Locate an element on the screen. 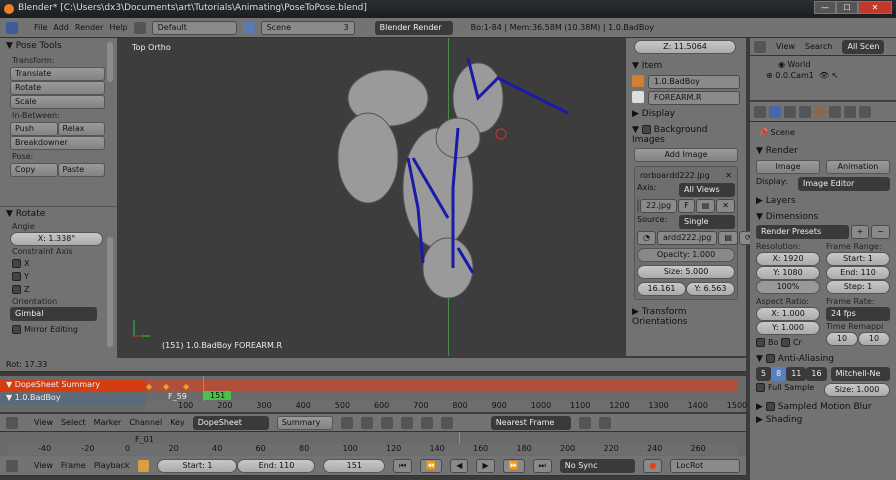 The image size is (896, 480). summary-keys-row is located at coordinates (442, 386).